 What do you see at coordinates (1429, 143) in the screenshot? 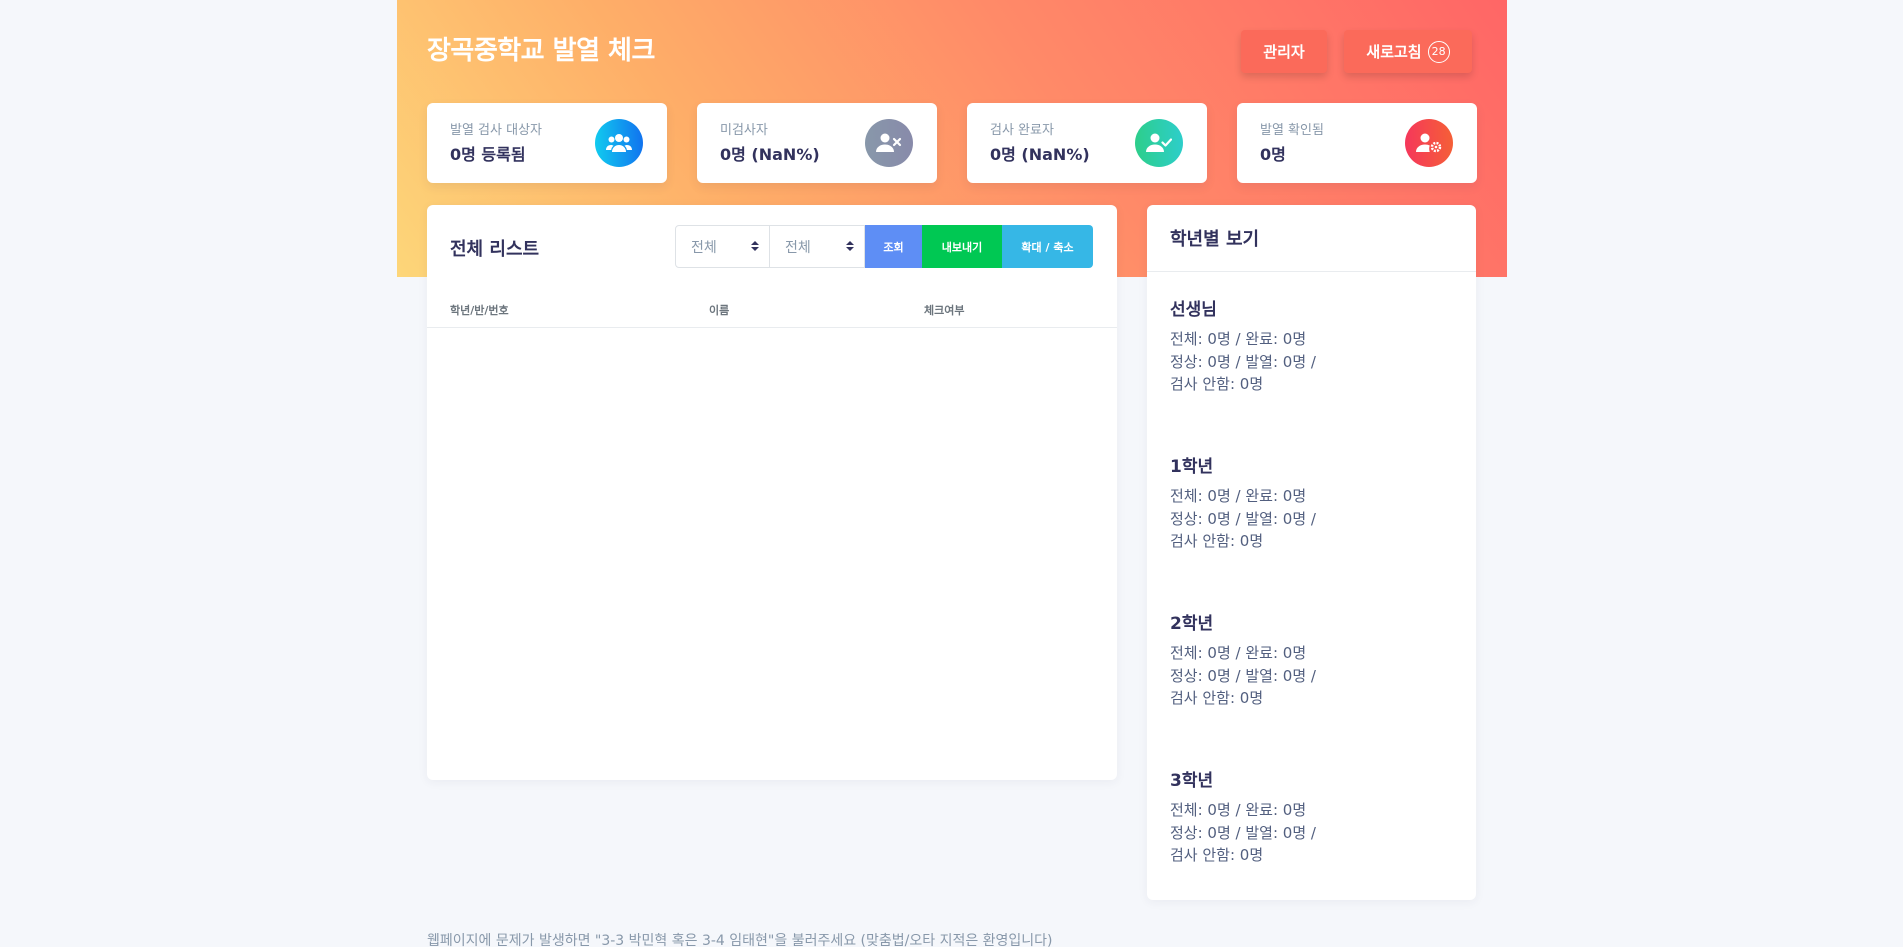
I see `user-cog-icon` at bounding box center [1429, 143].